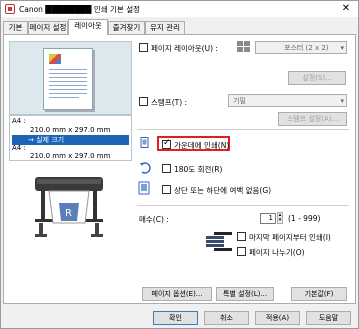  What do you see at coordinates (10, 9) in the screenshot?
I see `printer-app-icon` at bounding box center [10, 9].